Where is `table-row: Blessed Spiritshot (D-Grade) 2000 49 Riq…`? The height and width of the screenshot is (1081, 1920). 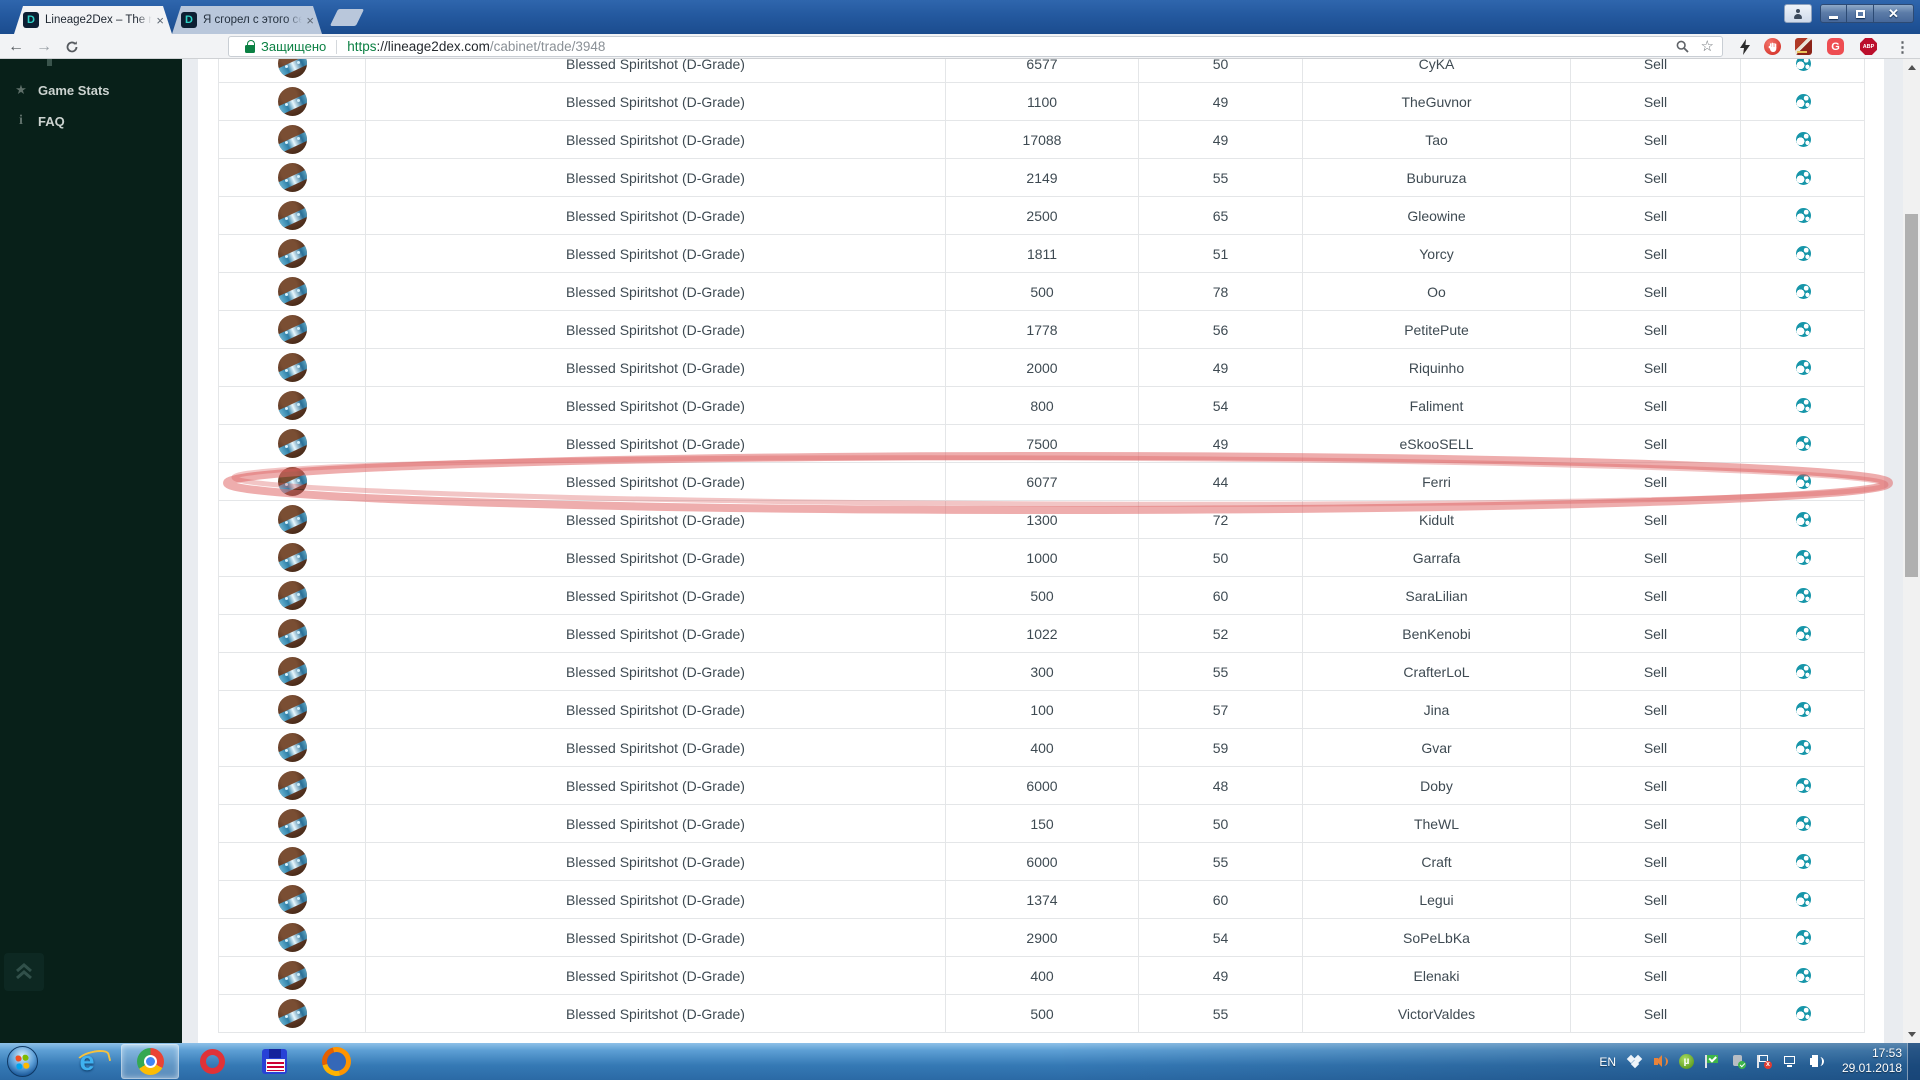
table-row: Blessed Spiritshot (D-Grade) 2000 49 Riq… is located at coordinates (1041, 368).